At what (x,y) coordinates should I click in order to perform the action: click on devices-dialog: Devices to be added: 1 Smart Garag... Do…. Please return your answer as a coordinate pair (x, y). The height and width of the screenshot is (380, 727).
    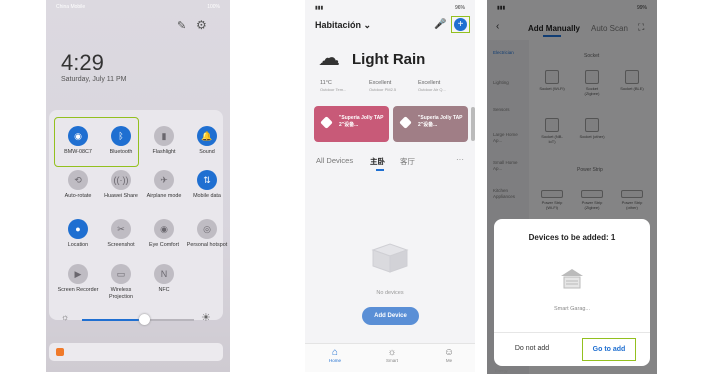
    Looking at the image, I should click on (572, 292).